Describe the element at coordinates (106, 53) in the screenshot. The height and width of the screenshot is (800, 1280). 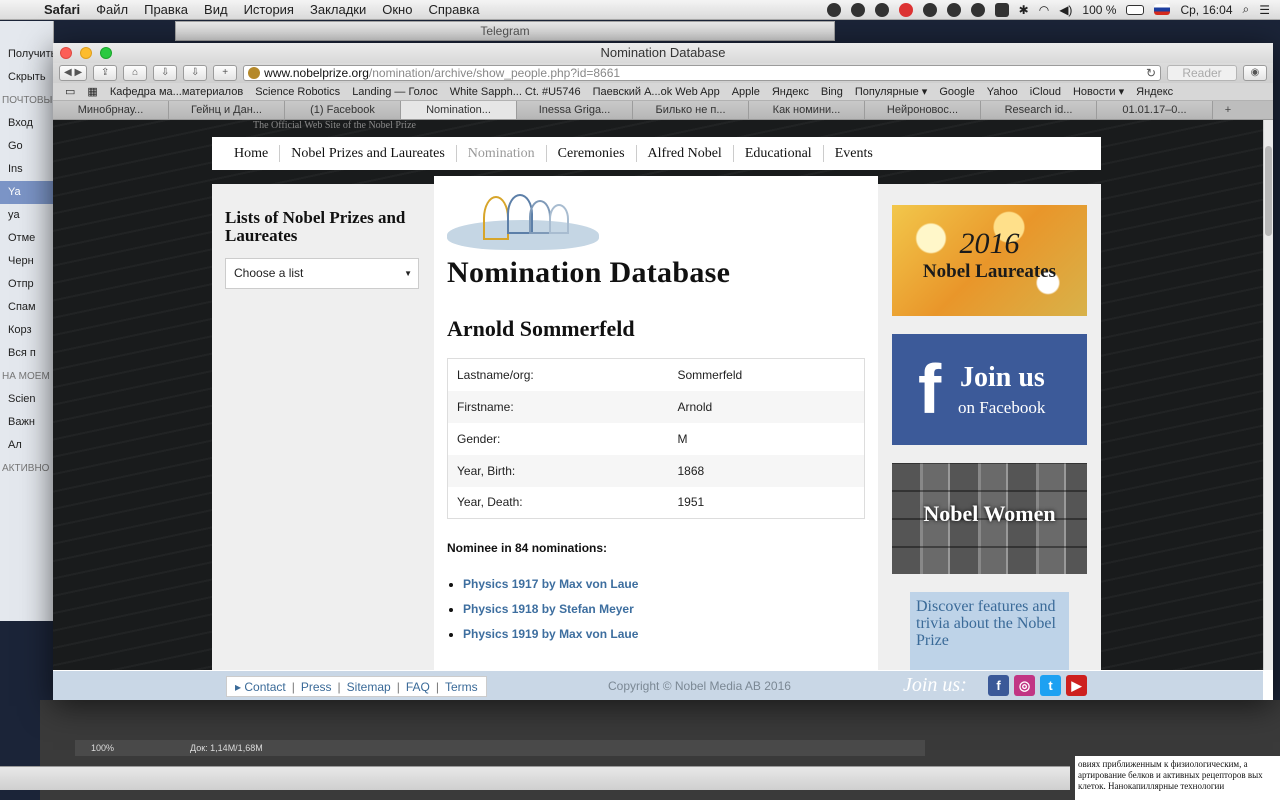
I see `zoom-button` at that location.